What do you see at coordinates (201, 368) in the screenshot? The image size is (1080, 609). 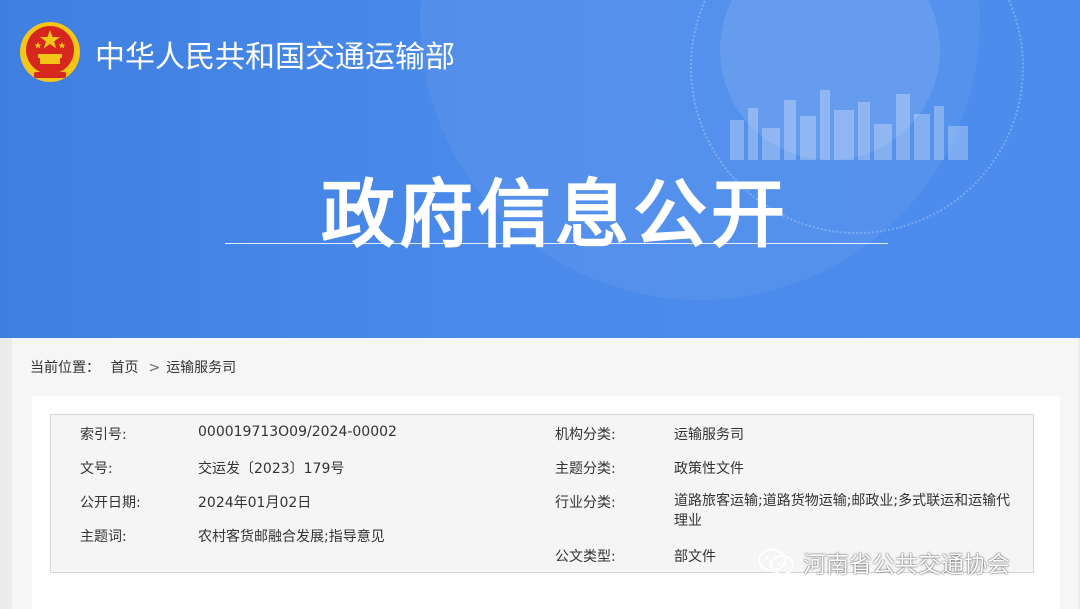 I see `breadcrumb-current-link: 运输服务司` at bounding box center [201, 368].